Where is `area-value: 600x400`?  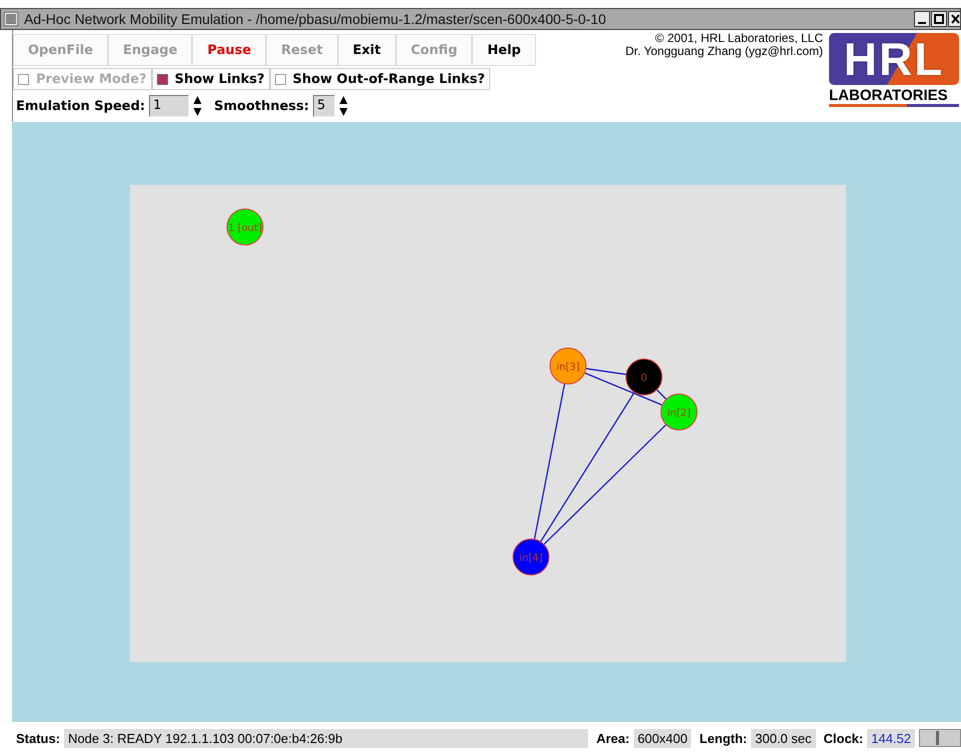
area-value: 600x400 is located at coordinates (663, 738).